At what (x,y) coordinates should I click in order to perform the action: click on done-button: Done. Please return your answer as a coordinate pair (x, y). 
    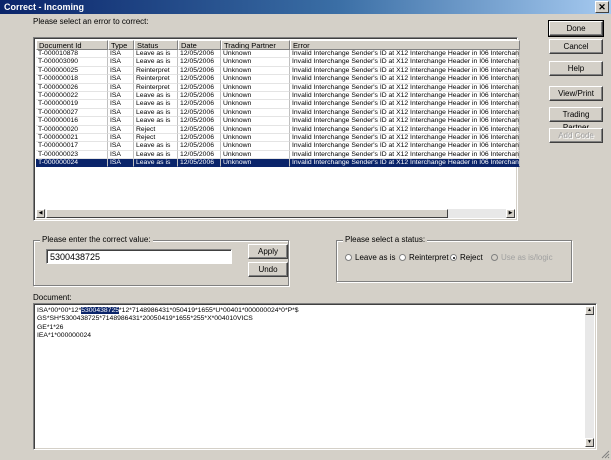
    Looking at the image, I should click on (576, 28).